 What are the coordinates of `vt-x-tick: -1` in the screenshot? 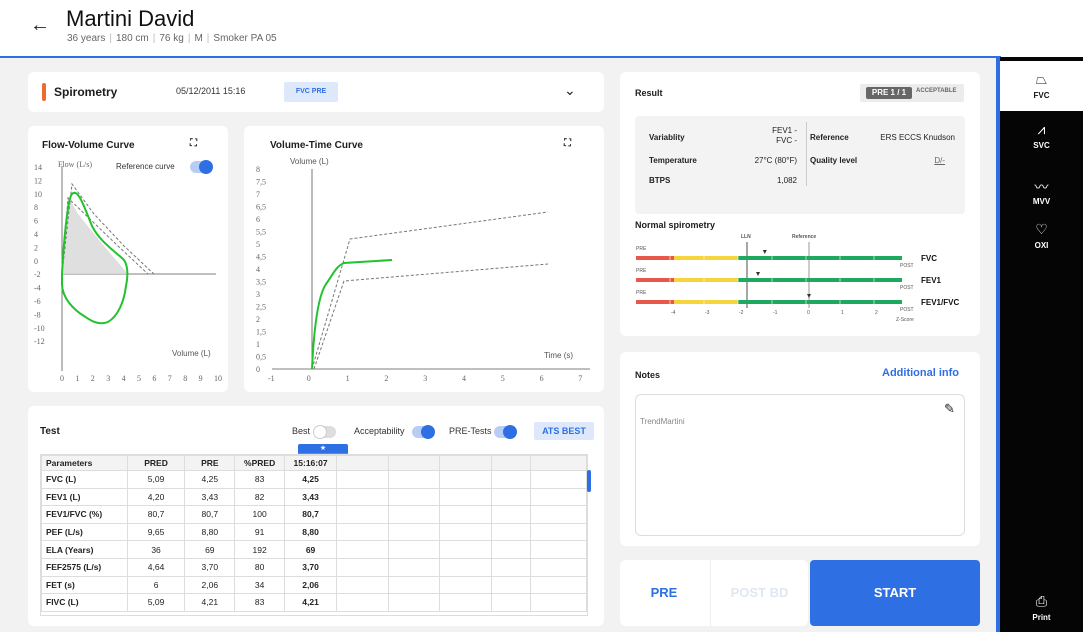 It's located at (271, 378).